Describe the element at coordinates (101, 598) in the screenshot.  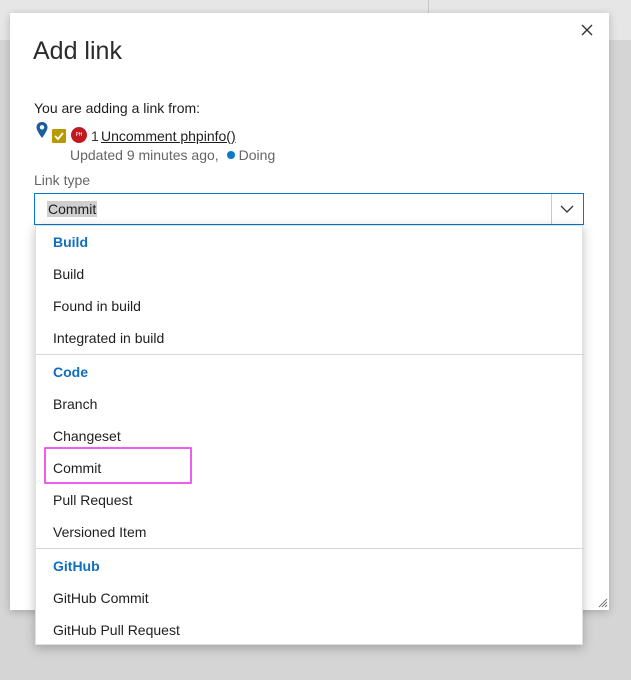
I see `option-github-commit: GitHub Commit` at that location.